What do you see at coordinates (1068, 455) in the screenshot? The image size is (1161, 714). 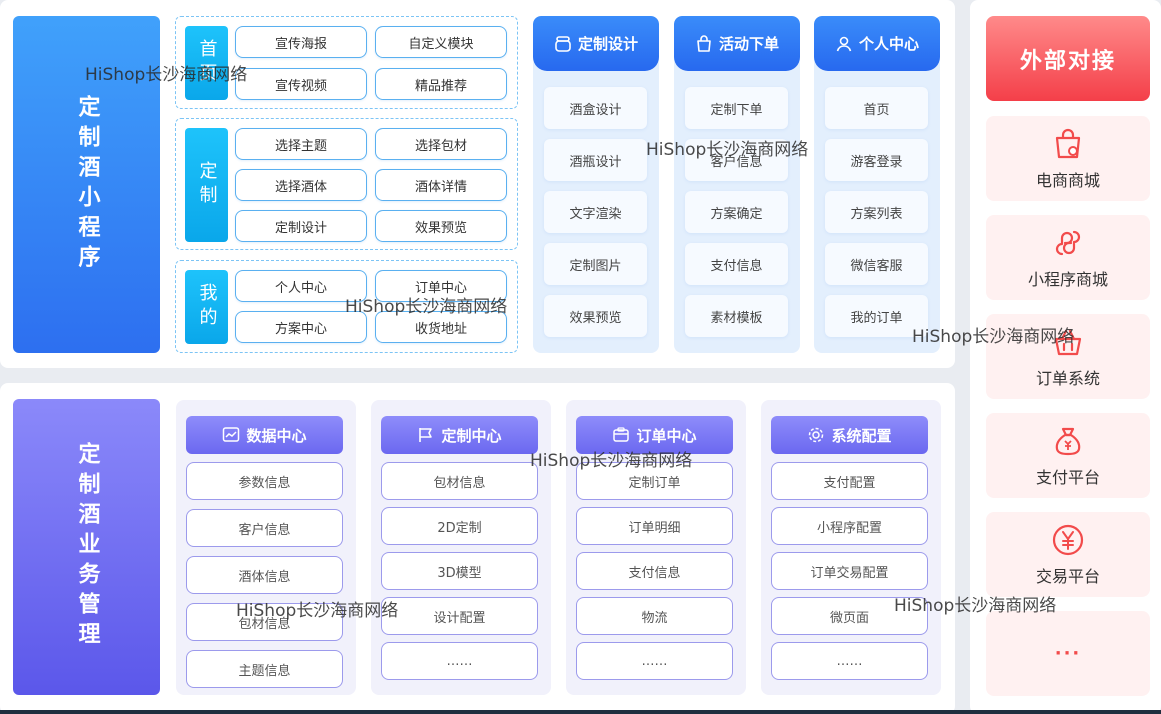 I see `external-payment-platform: 支付平台` at bounding box center [1068, 455].